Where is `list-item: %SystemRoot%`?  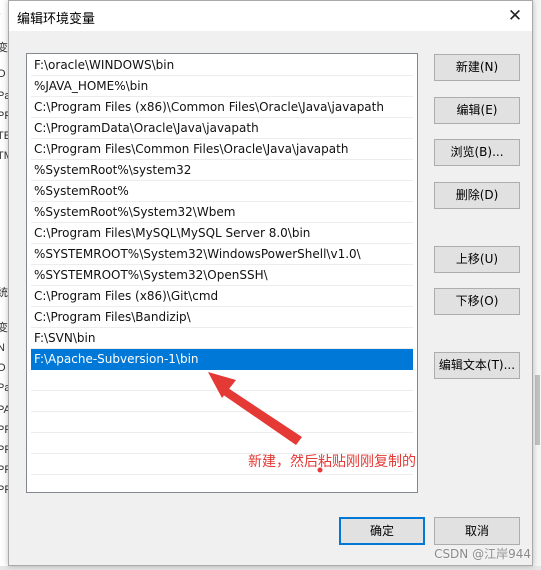
list-item: %SystemRoot% is located at coordinates (222, 191).